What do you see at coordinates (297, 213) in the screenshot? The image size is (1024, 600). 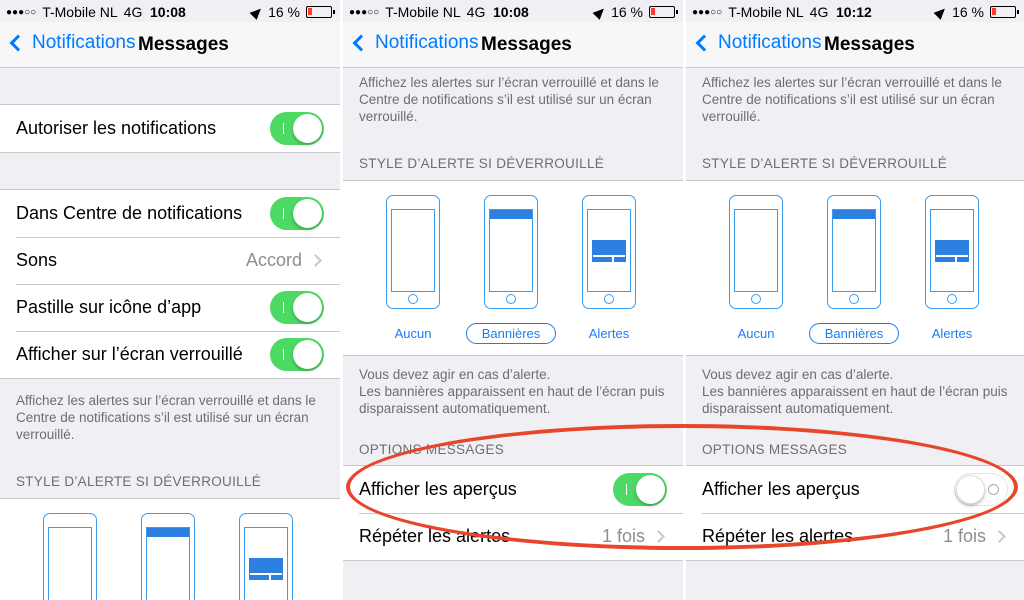 I see `notification-center-switch` at bounding box center [297, 213].